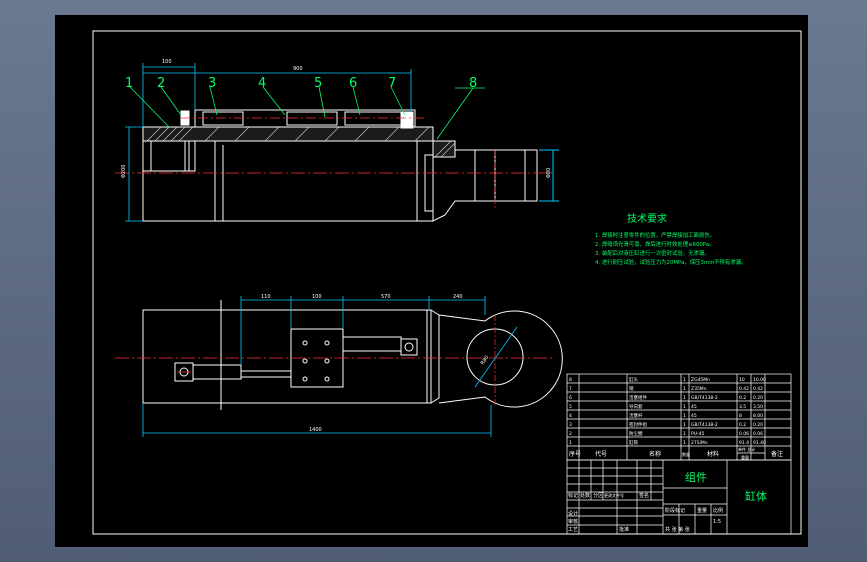  What do you see at coordinates (573, 495) in the screenshot?
I see `title-label-mark: 标记` at bounding box center [573, 495].